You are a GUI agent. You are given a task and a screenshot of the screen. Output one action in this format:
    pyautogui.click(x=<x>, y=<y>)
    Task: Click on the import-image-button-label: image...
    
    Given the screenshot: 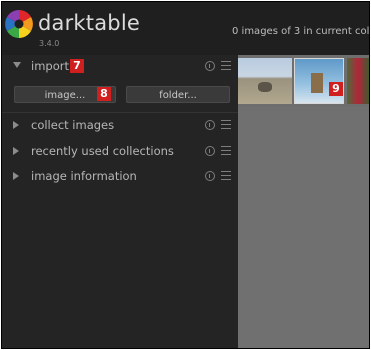 What is the action you would take?
    pyautogui.click(x=65, y=95)
    